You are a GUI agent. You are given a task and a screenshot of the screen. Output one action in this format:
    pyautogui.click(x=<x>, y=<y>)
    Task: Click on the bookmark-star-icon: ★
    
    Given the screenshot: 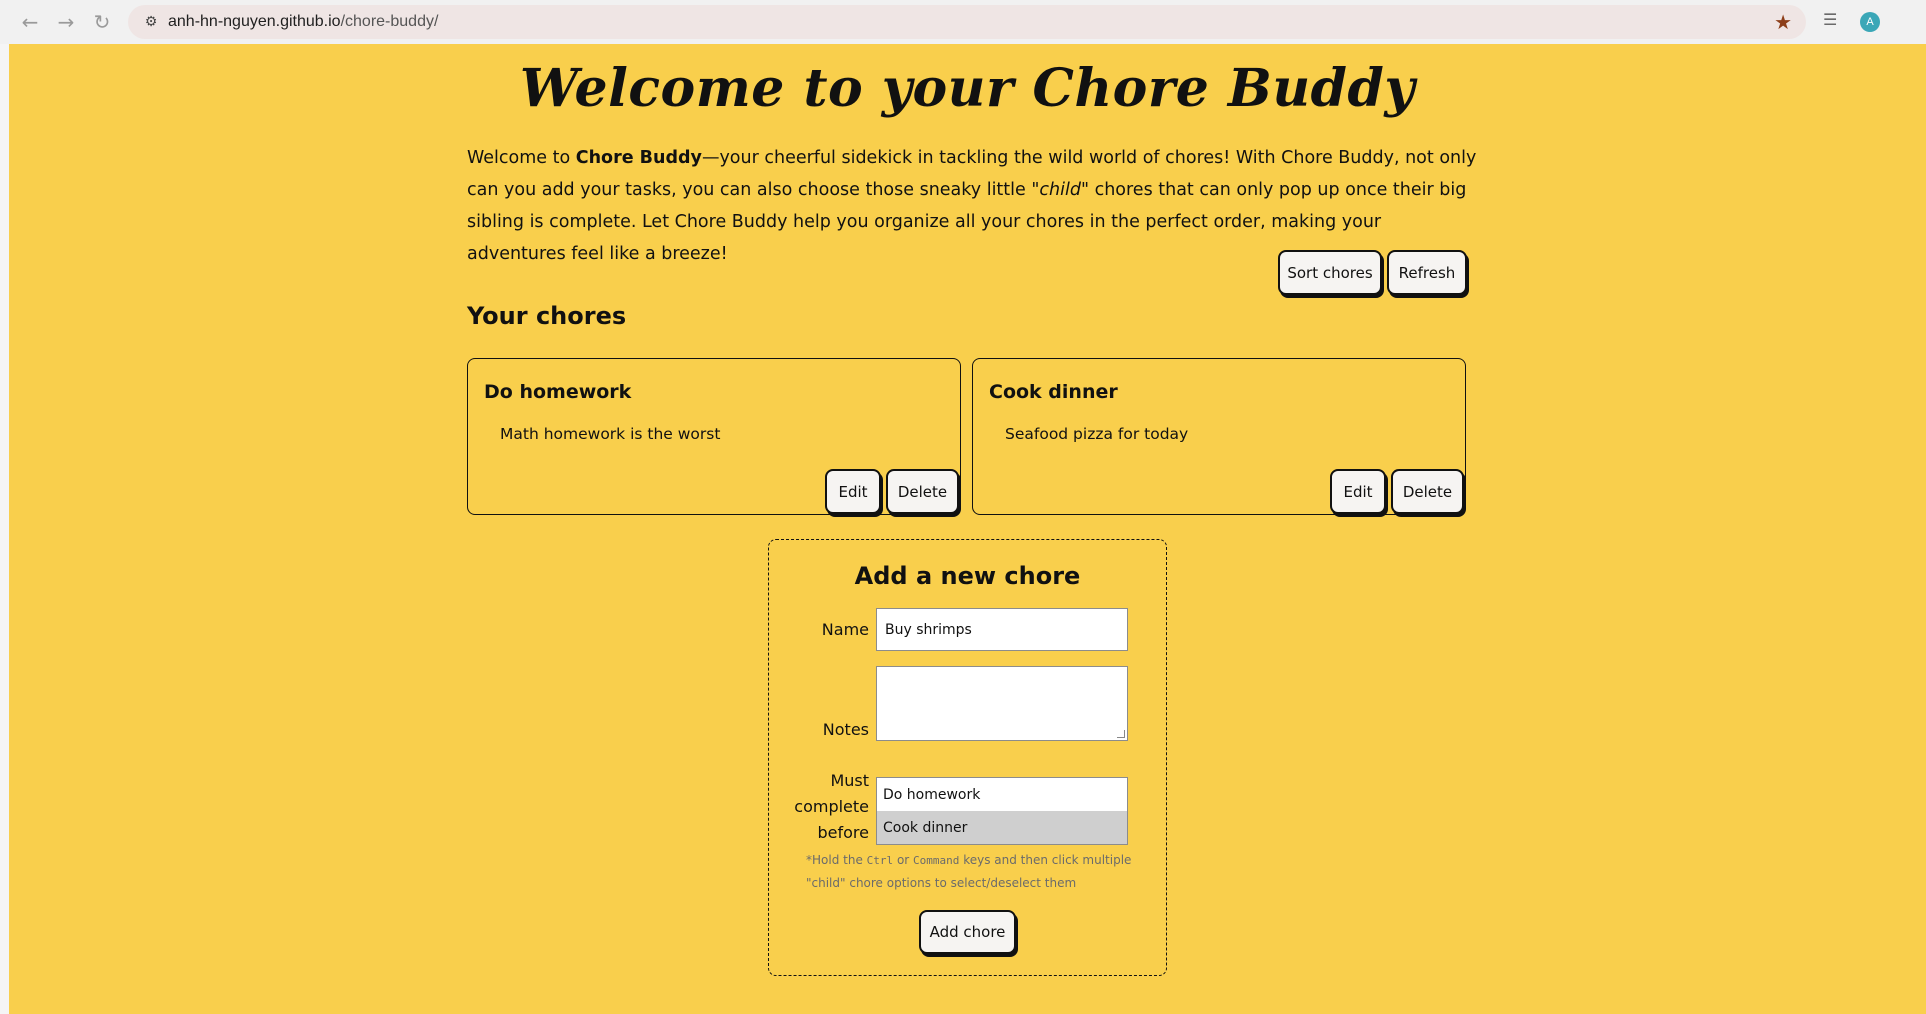 What is the action you would take?
    pyautogui.click(x=1783, y=22)
    